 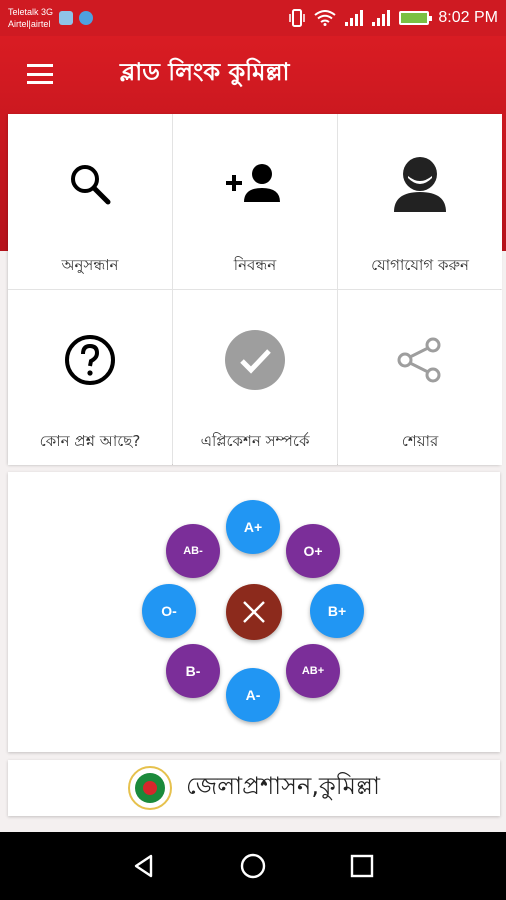 I want to click on footer-card: জেলাপ্রশাসন,কুমিল্লা, so click(x=254, y=788).